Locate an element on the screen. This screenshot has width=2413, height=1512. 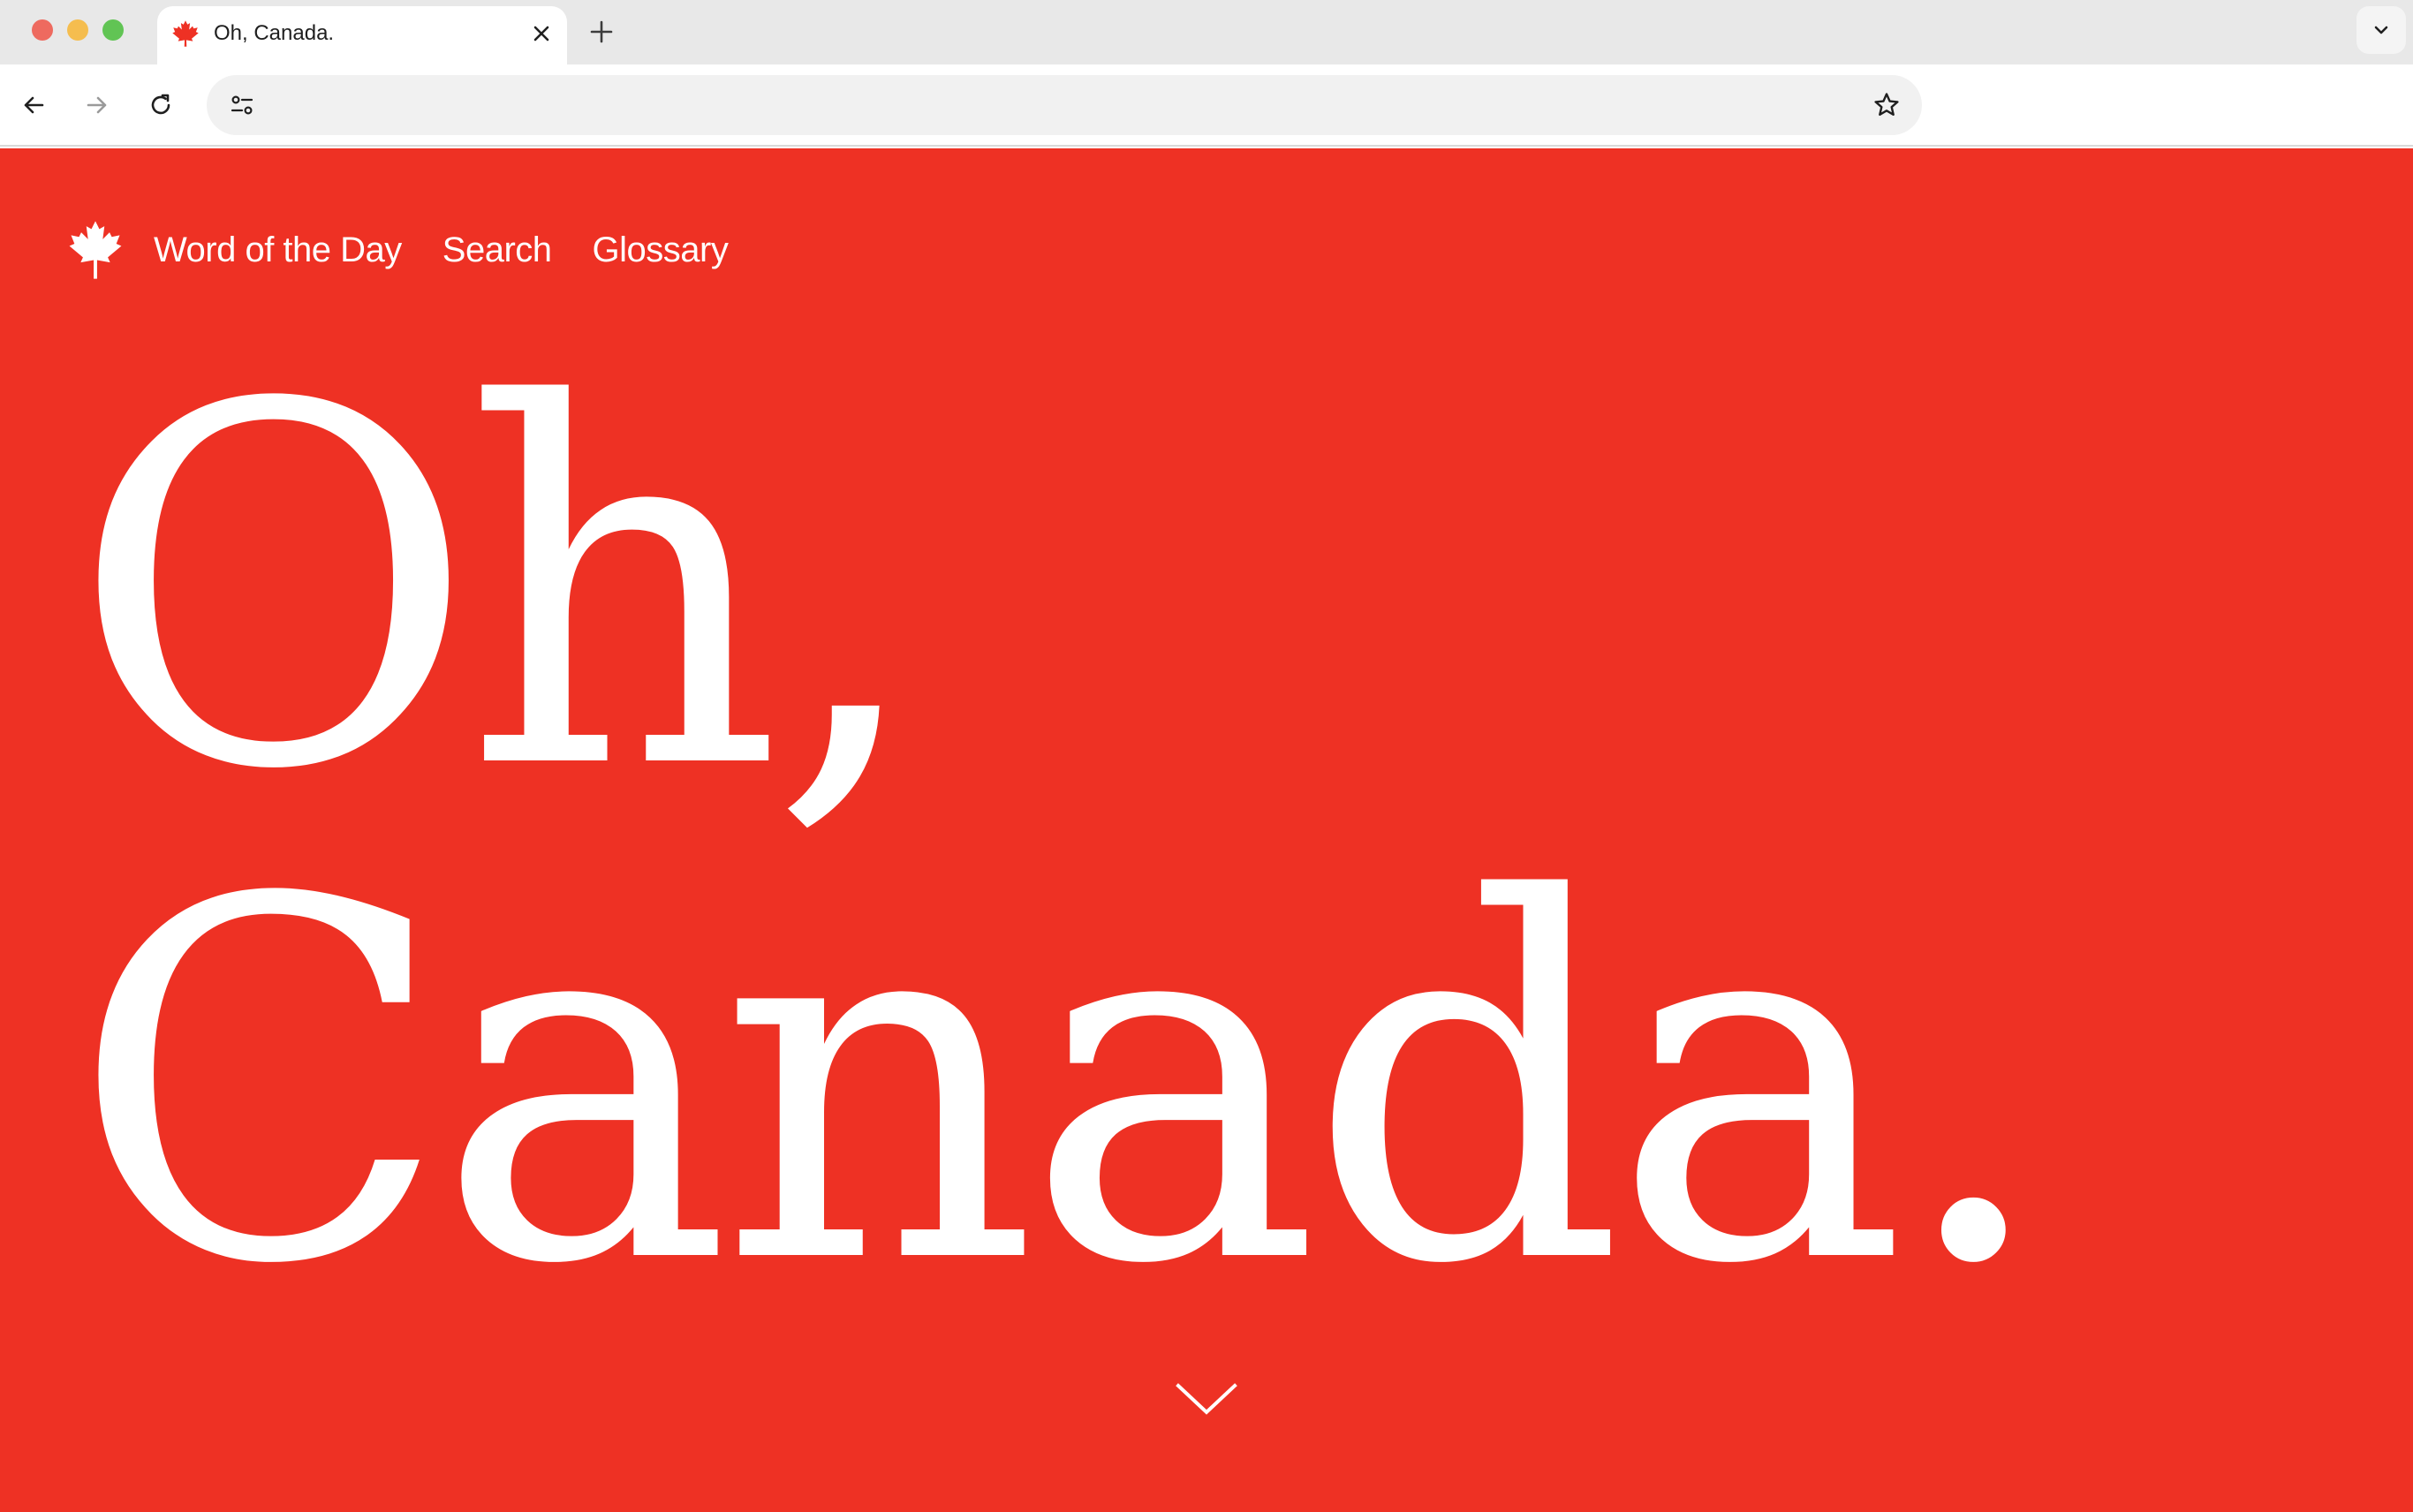
nav-link-word-of-the-day: Word of the Day is located at coordinates (278, 251).